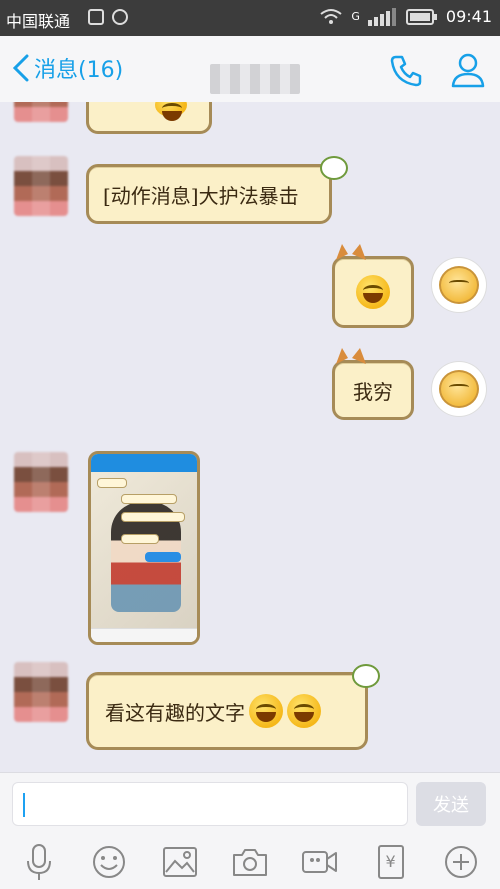  I want to click on input-bar: 发送, so click(250, 803).